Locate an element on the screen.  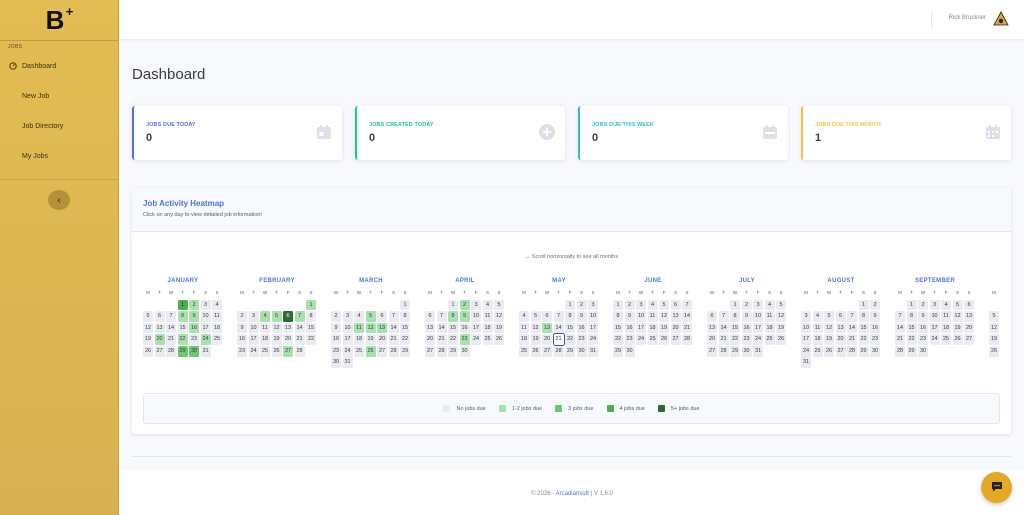
card-jobs-due-this-month: JOBS DUE THIS MONTH 1 is located at coordinates (906, 133).